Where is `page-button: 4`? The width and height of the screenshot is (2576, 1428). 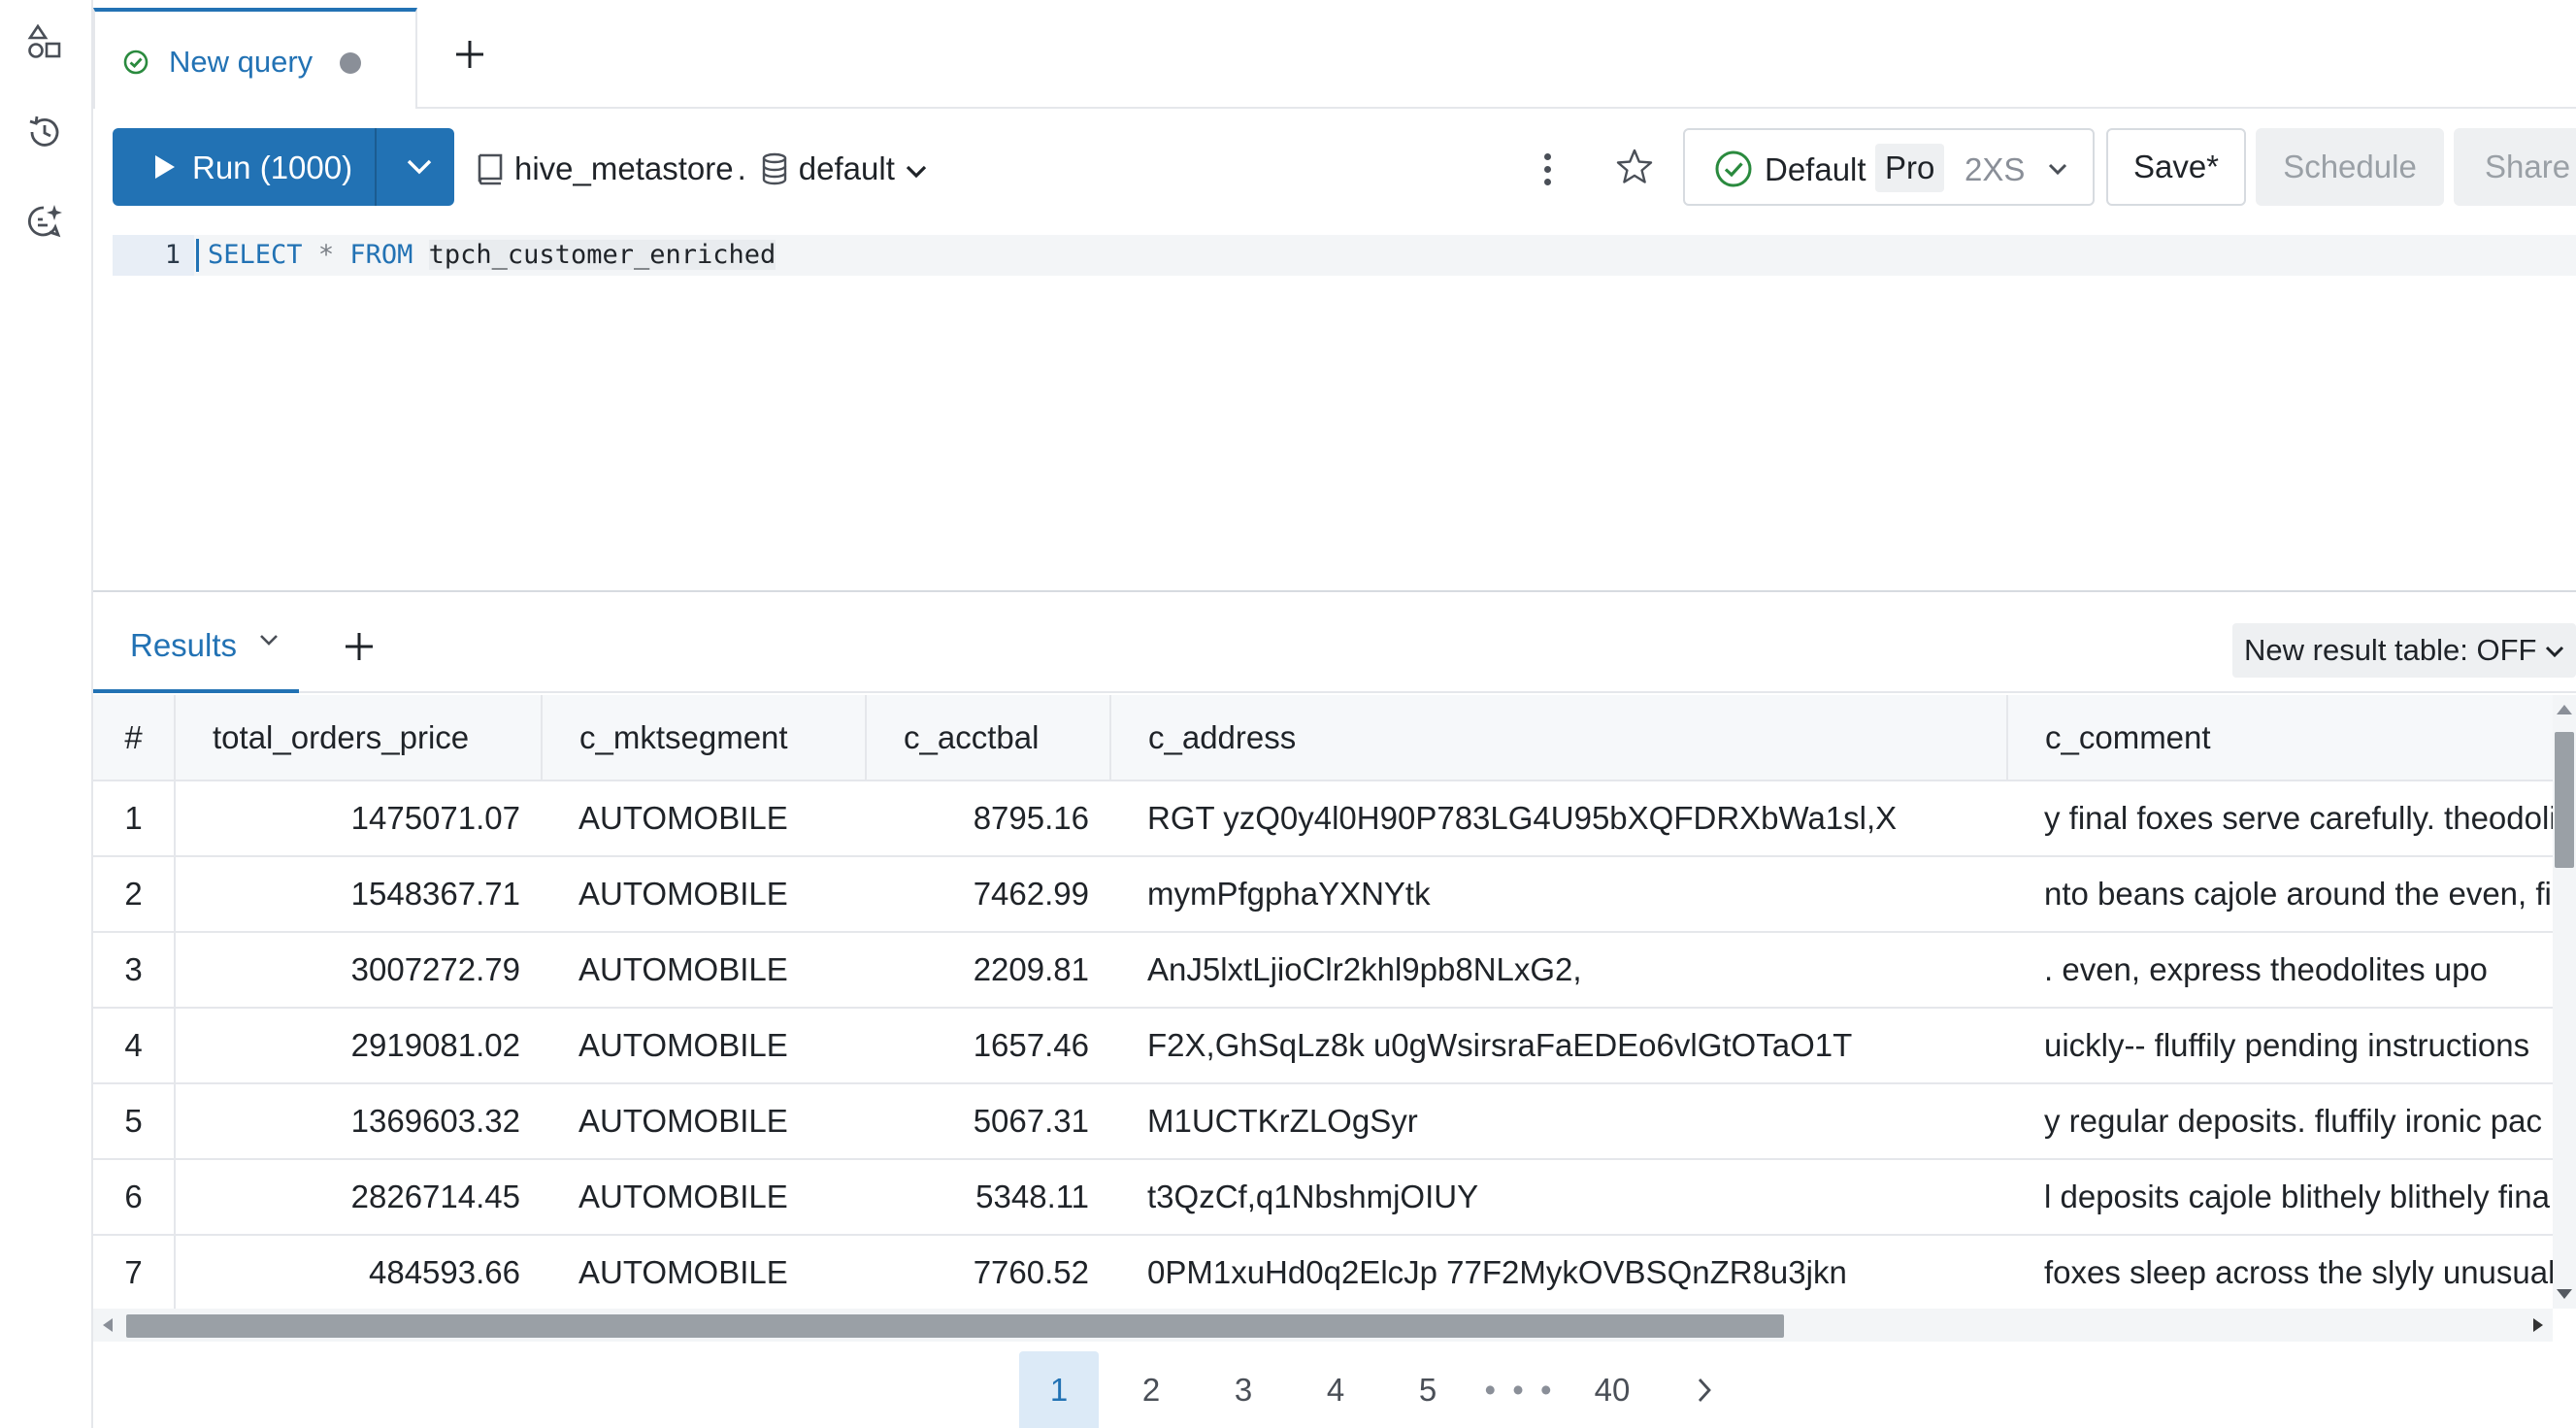
page-button: 4 is located at coordinates (1335, 1389).